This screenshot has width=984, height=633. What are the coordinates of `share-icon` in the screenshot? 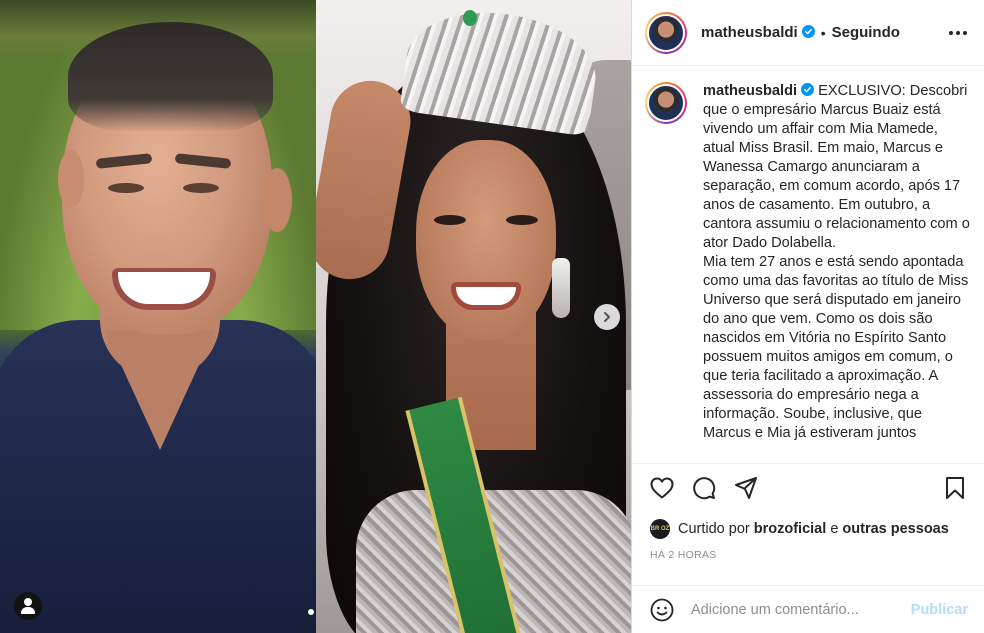 It's located at (746, 487).